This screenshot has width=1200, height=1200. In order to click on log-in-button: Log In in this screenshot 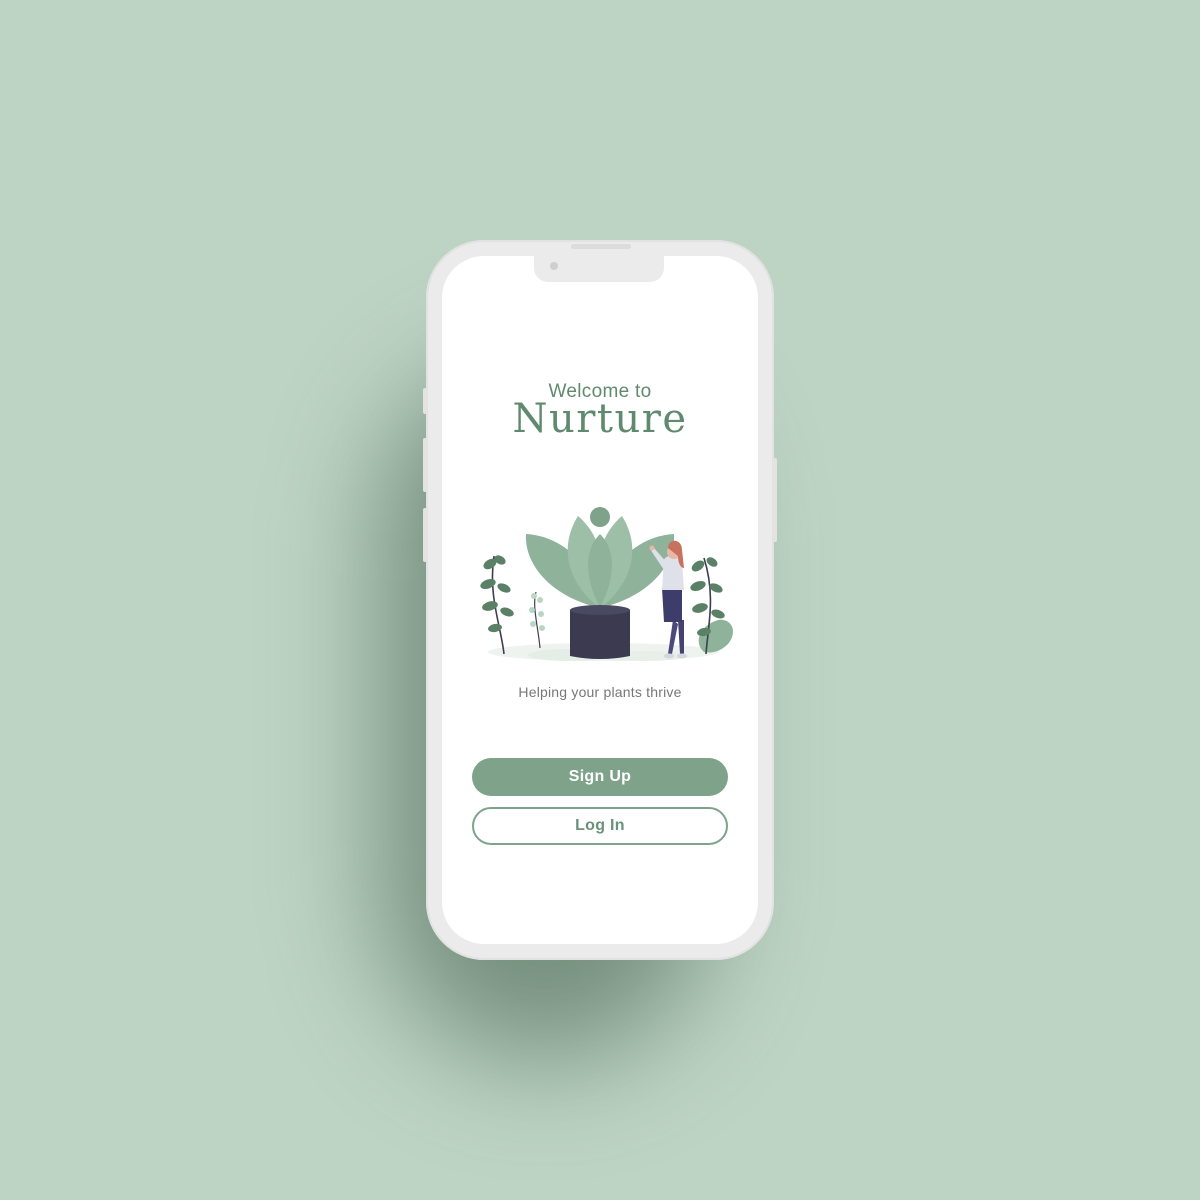, I will do `click(600, 826)`.